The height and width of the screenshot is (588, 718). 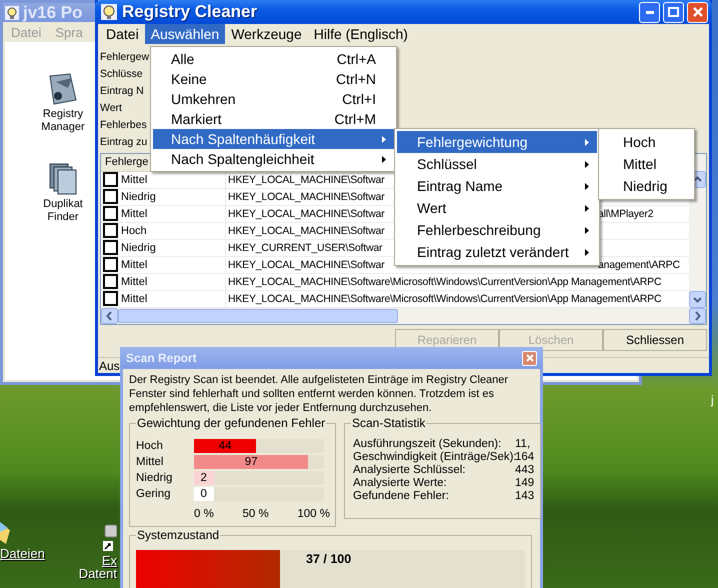 What do you see at coordinates (97, 574) in the screenshot?
I see `icon-label: Datent` at bounding box center [97, 574].